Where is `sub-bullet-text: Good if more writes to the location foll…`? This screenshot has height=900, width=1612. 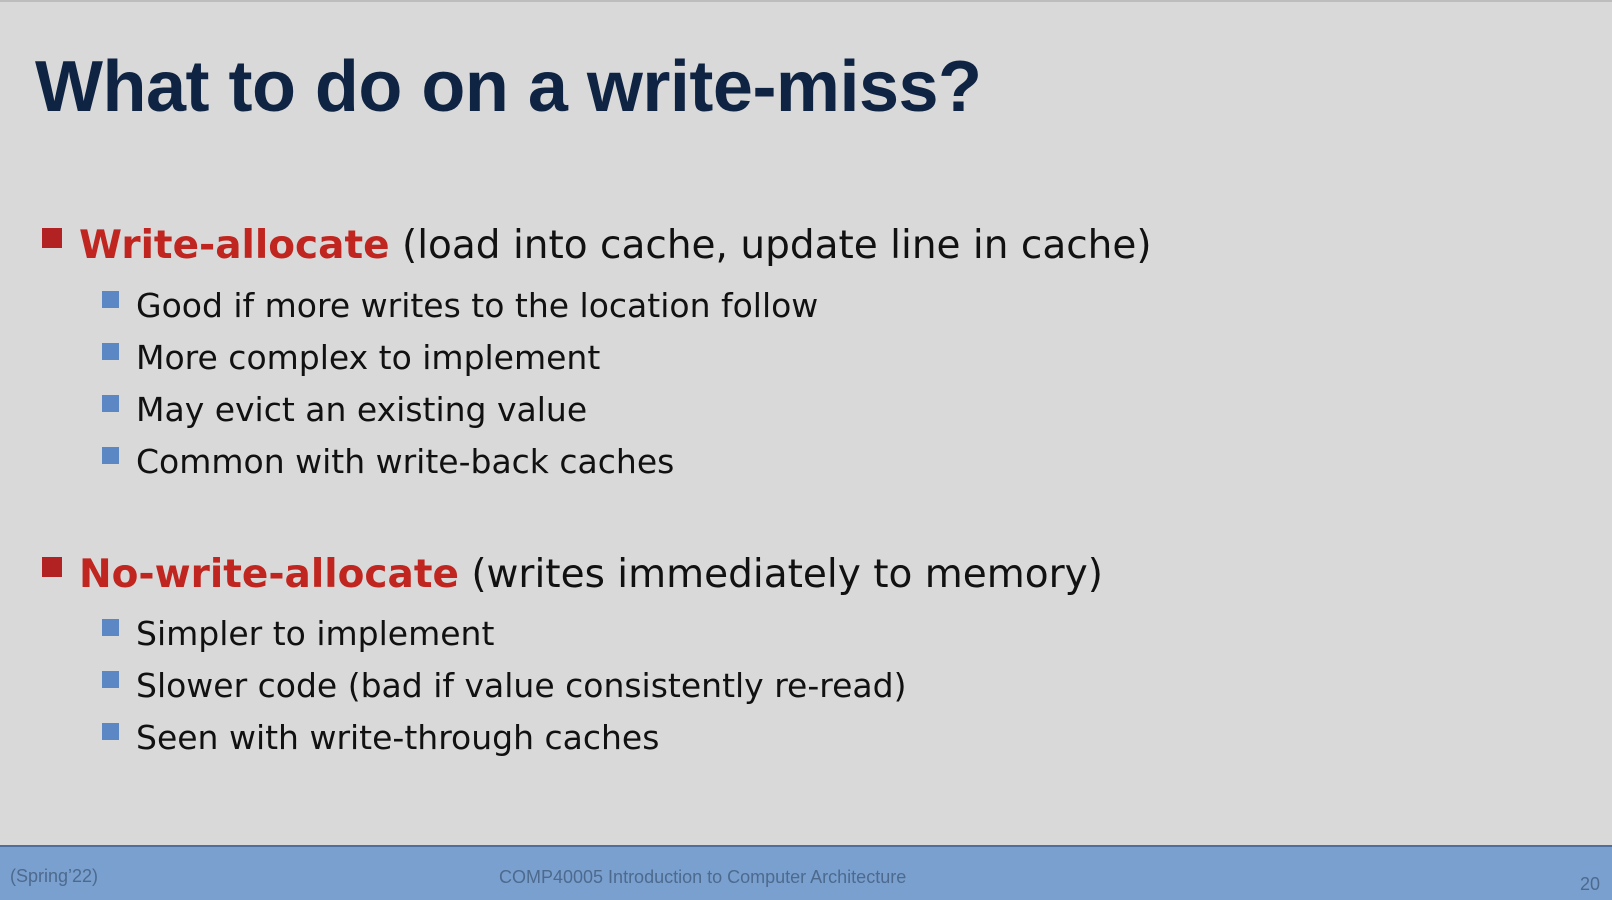 sub-bullet-text: Good if more writes to the location foll… is located at coordinates (477, 305).